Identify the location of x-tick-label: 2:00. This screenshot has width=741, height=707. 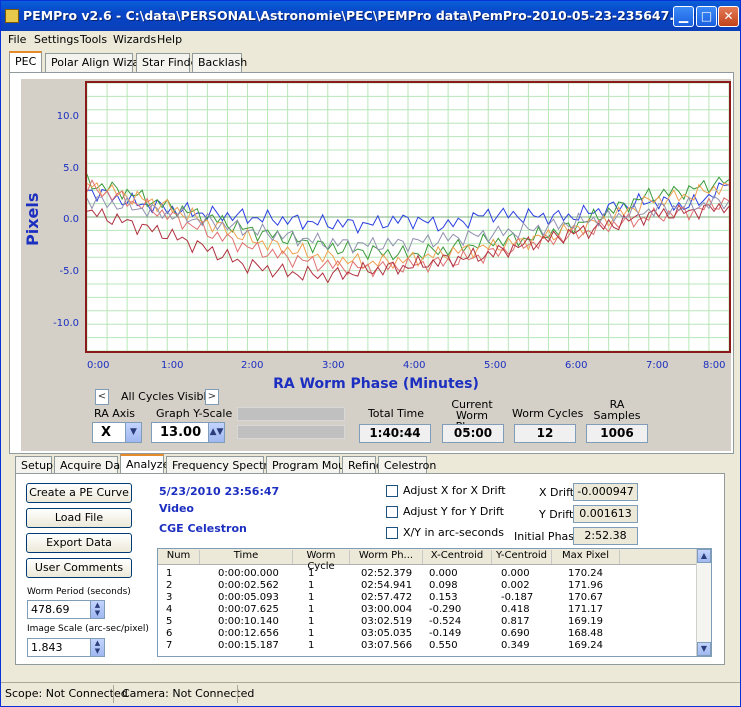
(252, 365).